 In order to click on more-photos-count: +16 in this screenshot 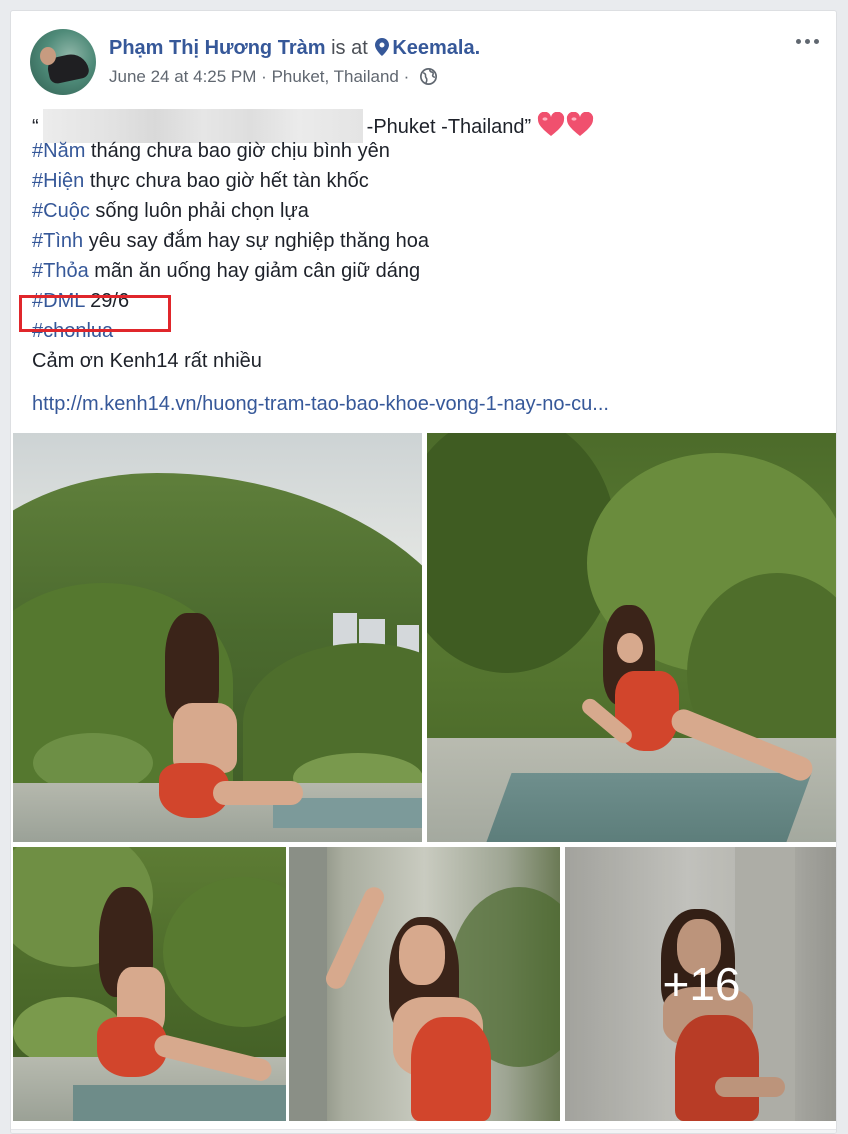, I will do `click(700, 984)`.